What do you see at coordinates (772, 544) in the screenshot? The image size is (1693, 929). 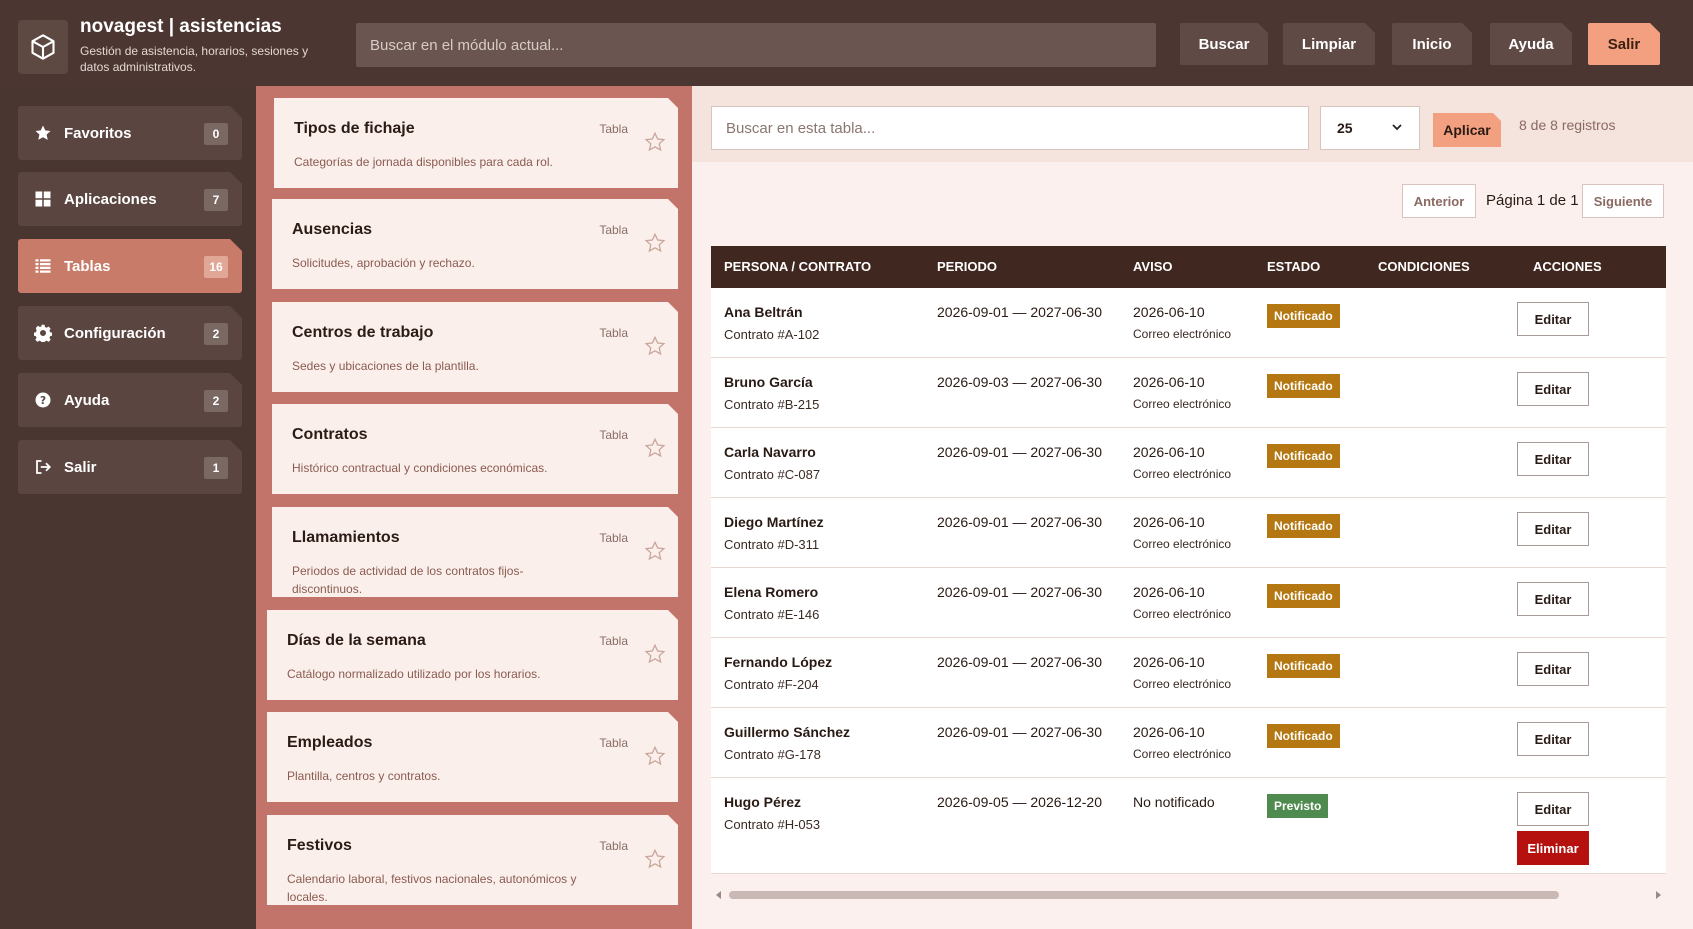 I see `contract-id: Contrato #D-311` at bounding box center [772, 544].